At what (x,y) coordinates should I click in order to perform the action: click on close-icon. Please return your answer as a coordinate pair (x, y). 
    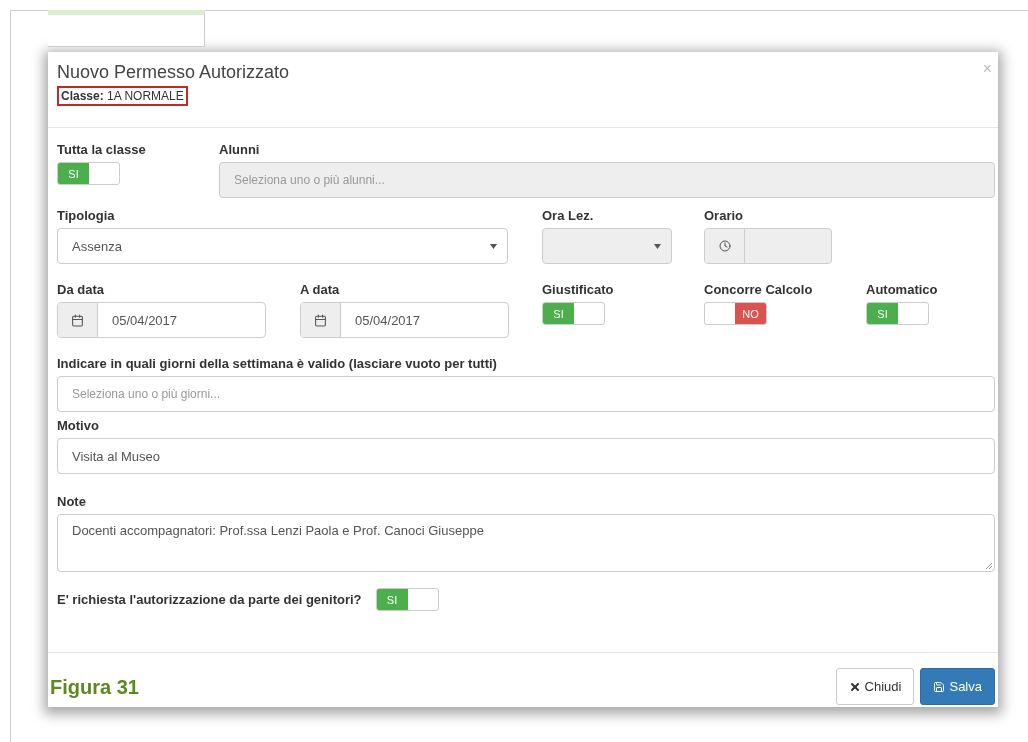
    Looking at the image, I should click on (854, 686).